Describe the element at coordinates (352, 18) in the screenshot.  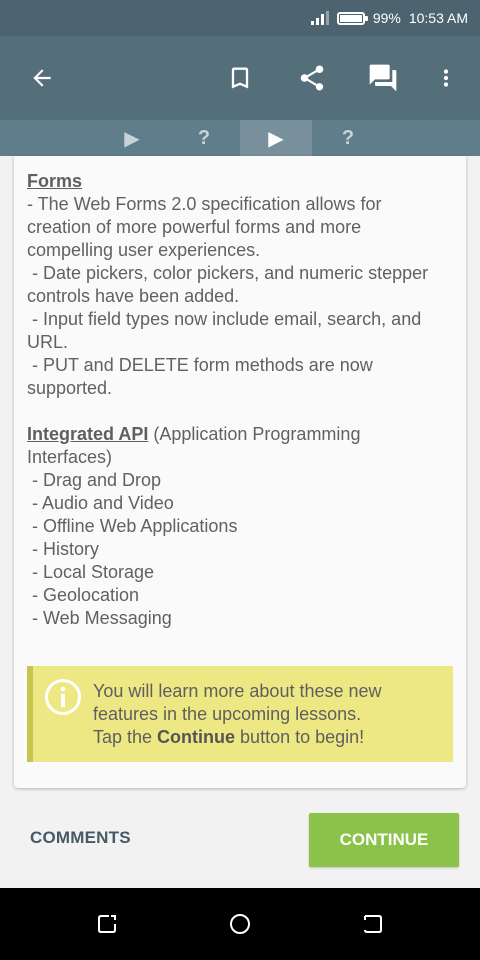
I see `battery-icon` at that location.